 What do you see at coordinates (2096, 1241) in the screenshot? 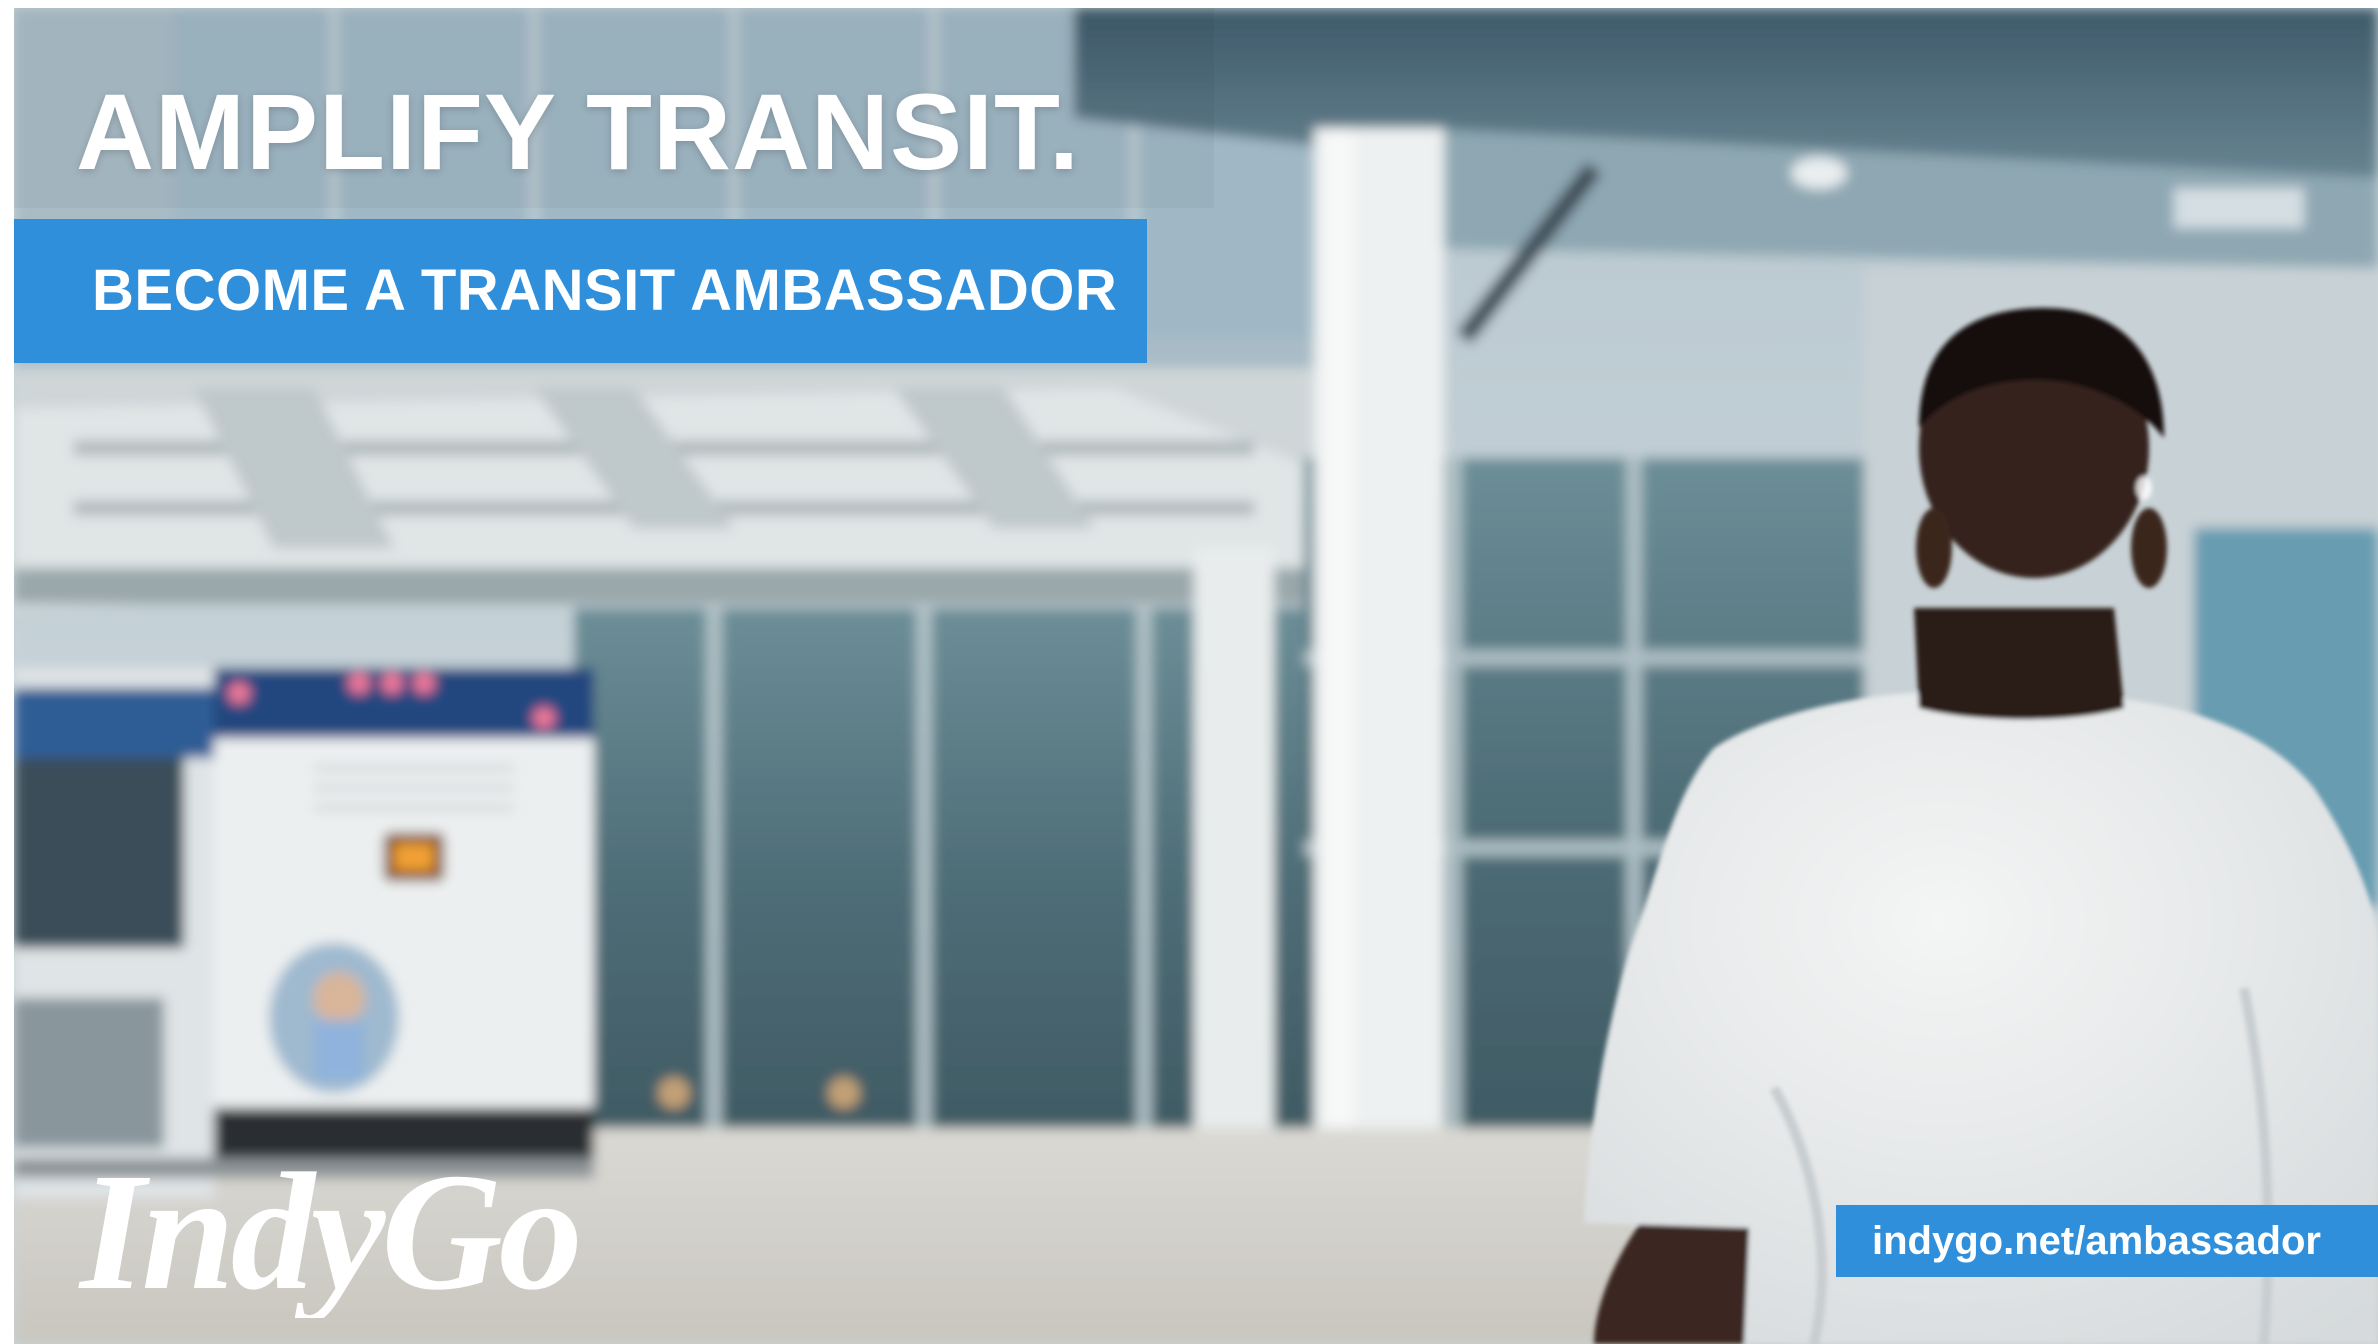
I see `ambassador-url-link: indygo.net/ambassador` at bounding box center [2096, 1241].